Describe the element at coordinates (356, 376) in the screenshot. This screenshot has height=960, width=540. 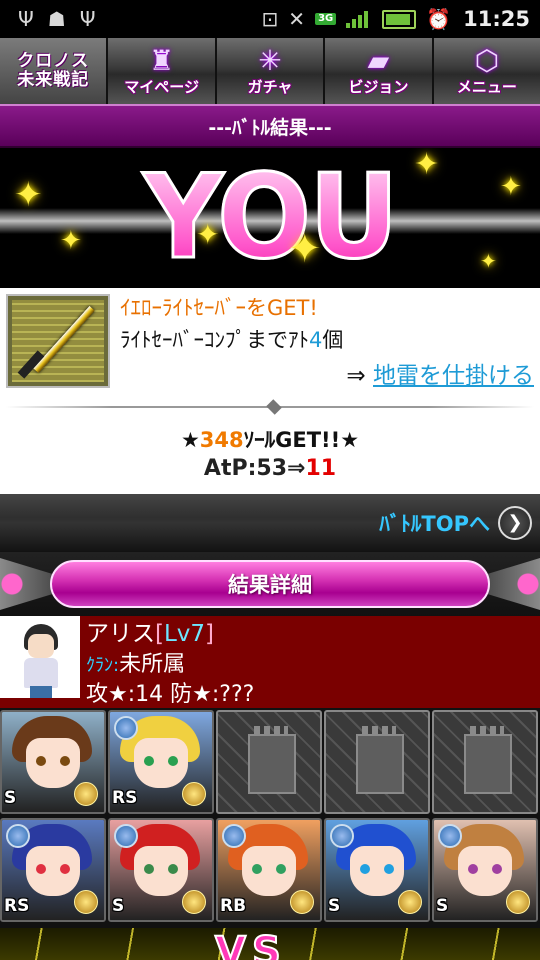
I see `arrow-icon: ⇒` at that location.